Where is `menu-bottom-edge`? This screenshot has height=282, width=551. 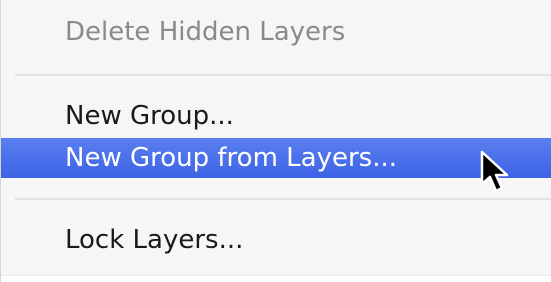
menu-bottom-edge is located at coordinates (276, 278).